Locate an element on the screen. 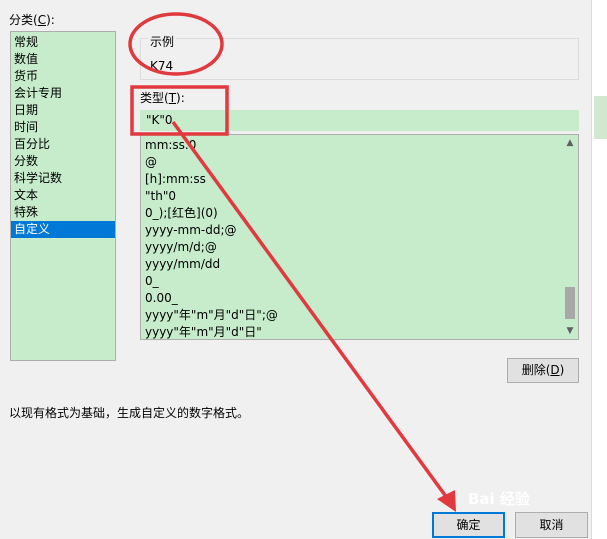 Image resolution: width=607 pixels, height=539 pixels. annotation-arrowhead-icon is located at coordinates (446, 501).